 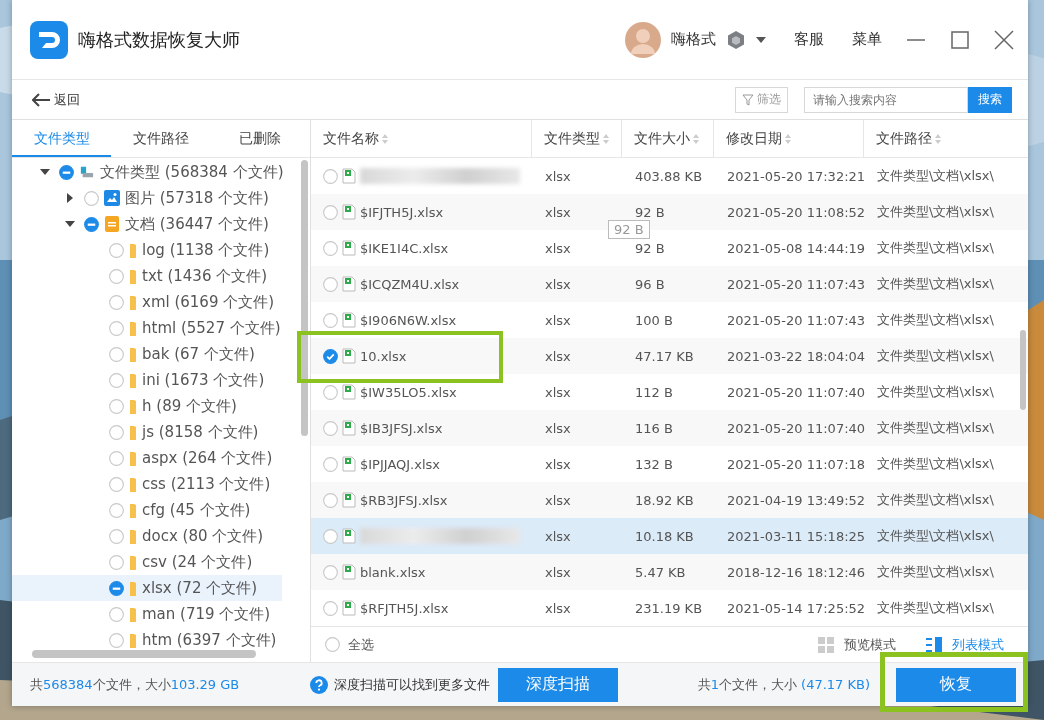 What do you see at coordinates (147, 328) in the screenshot?
I see `tree-item: html (5527 个文件)` at bounding box center [147, 328].